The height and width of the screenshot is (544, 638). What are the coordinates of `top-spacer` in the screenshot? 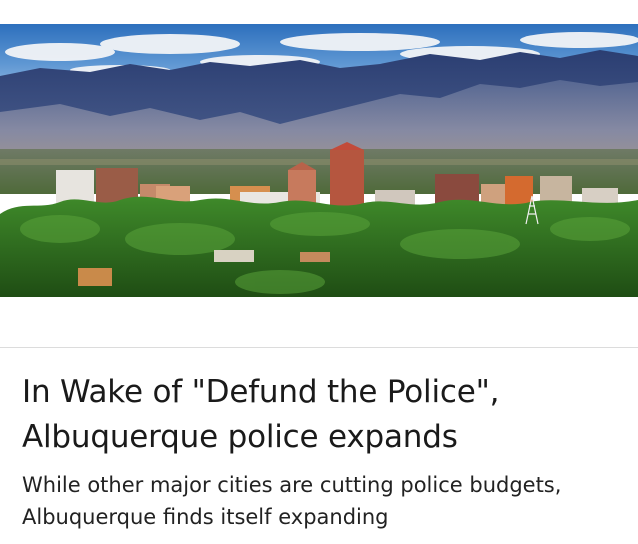 It's located at (319, 12).